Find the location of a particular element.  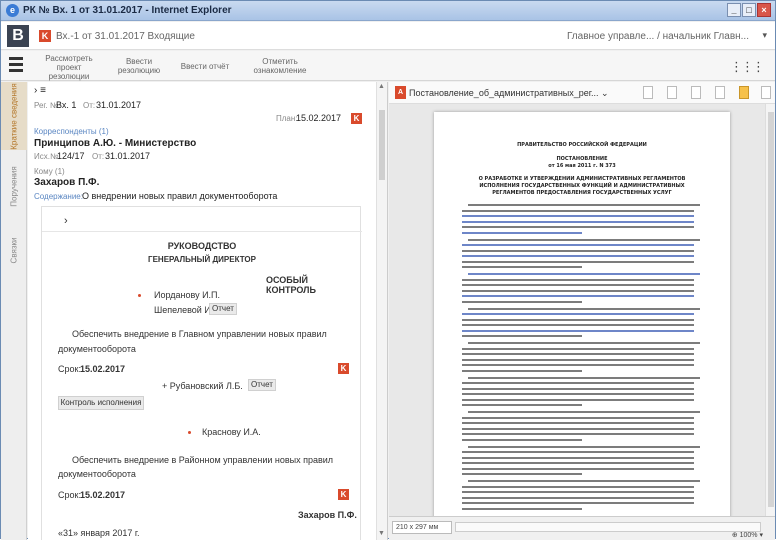

user-menu-chevron-icon: ▾ is located at coordinates (764, 35).